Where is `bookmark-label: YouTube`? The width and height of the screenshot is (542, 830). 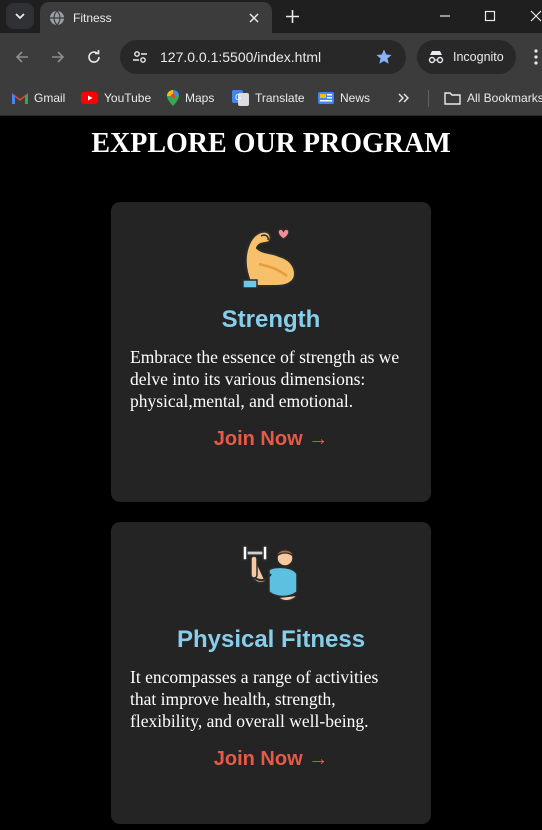 bookmark-label: YouTube is located at coordinates (128, 98).